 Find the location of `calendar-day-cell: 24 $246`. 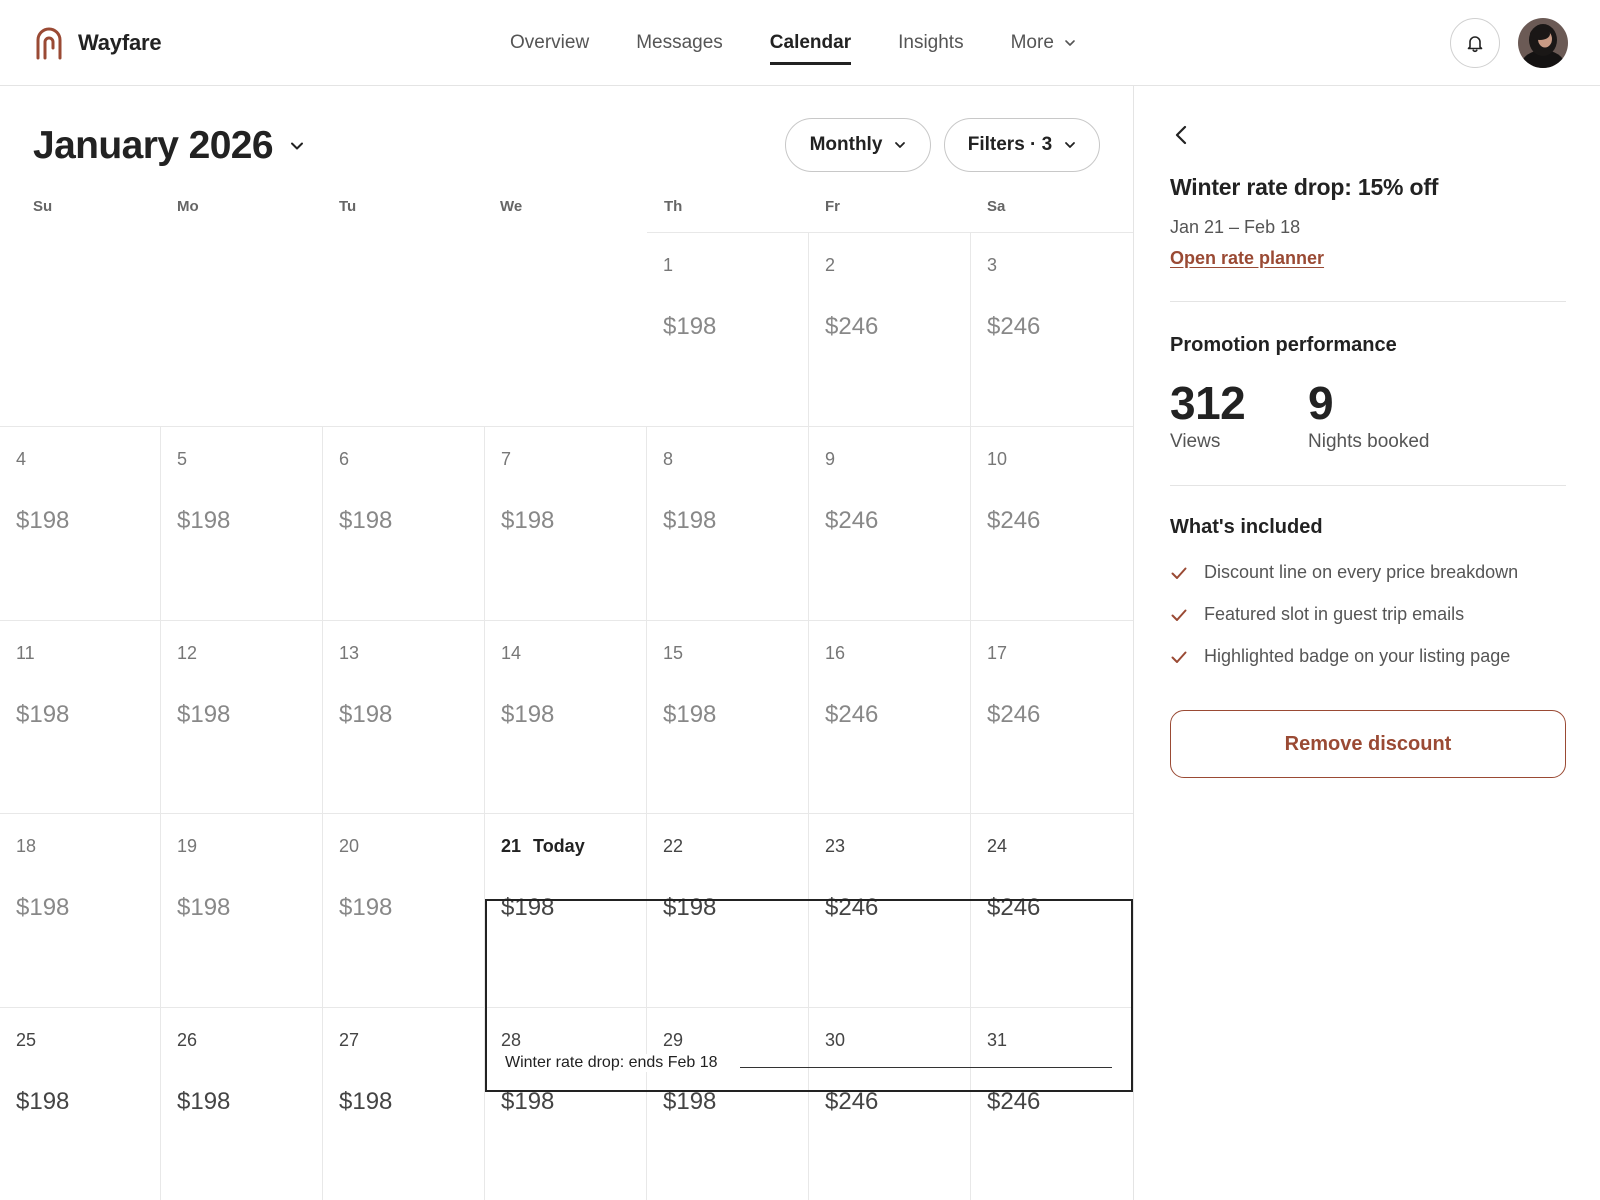

calendar-day-cell: 24 $246 is located at coordinates (1052, 910).